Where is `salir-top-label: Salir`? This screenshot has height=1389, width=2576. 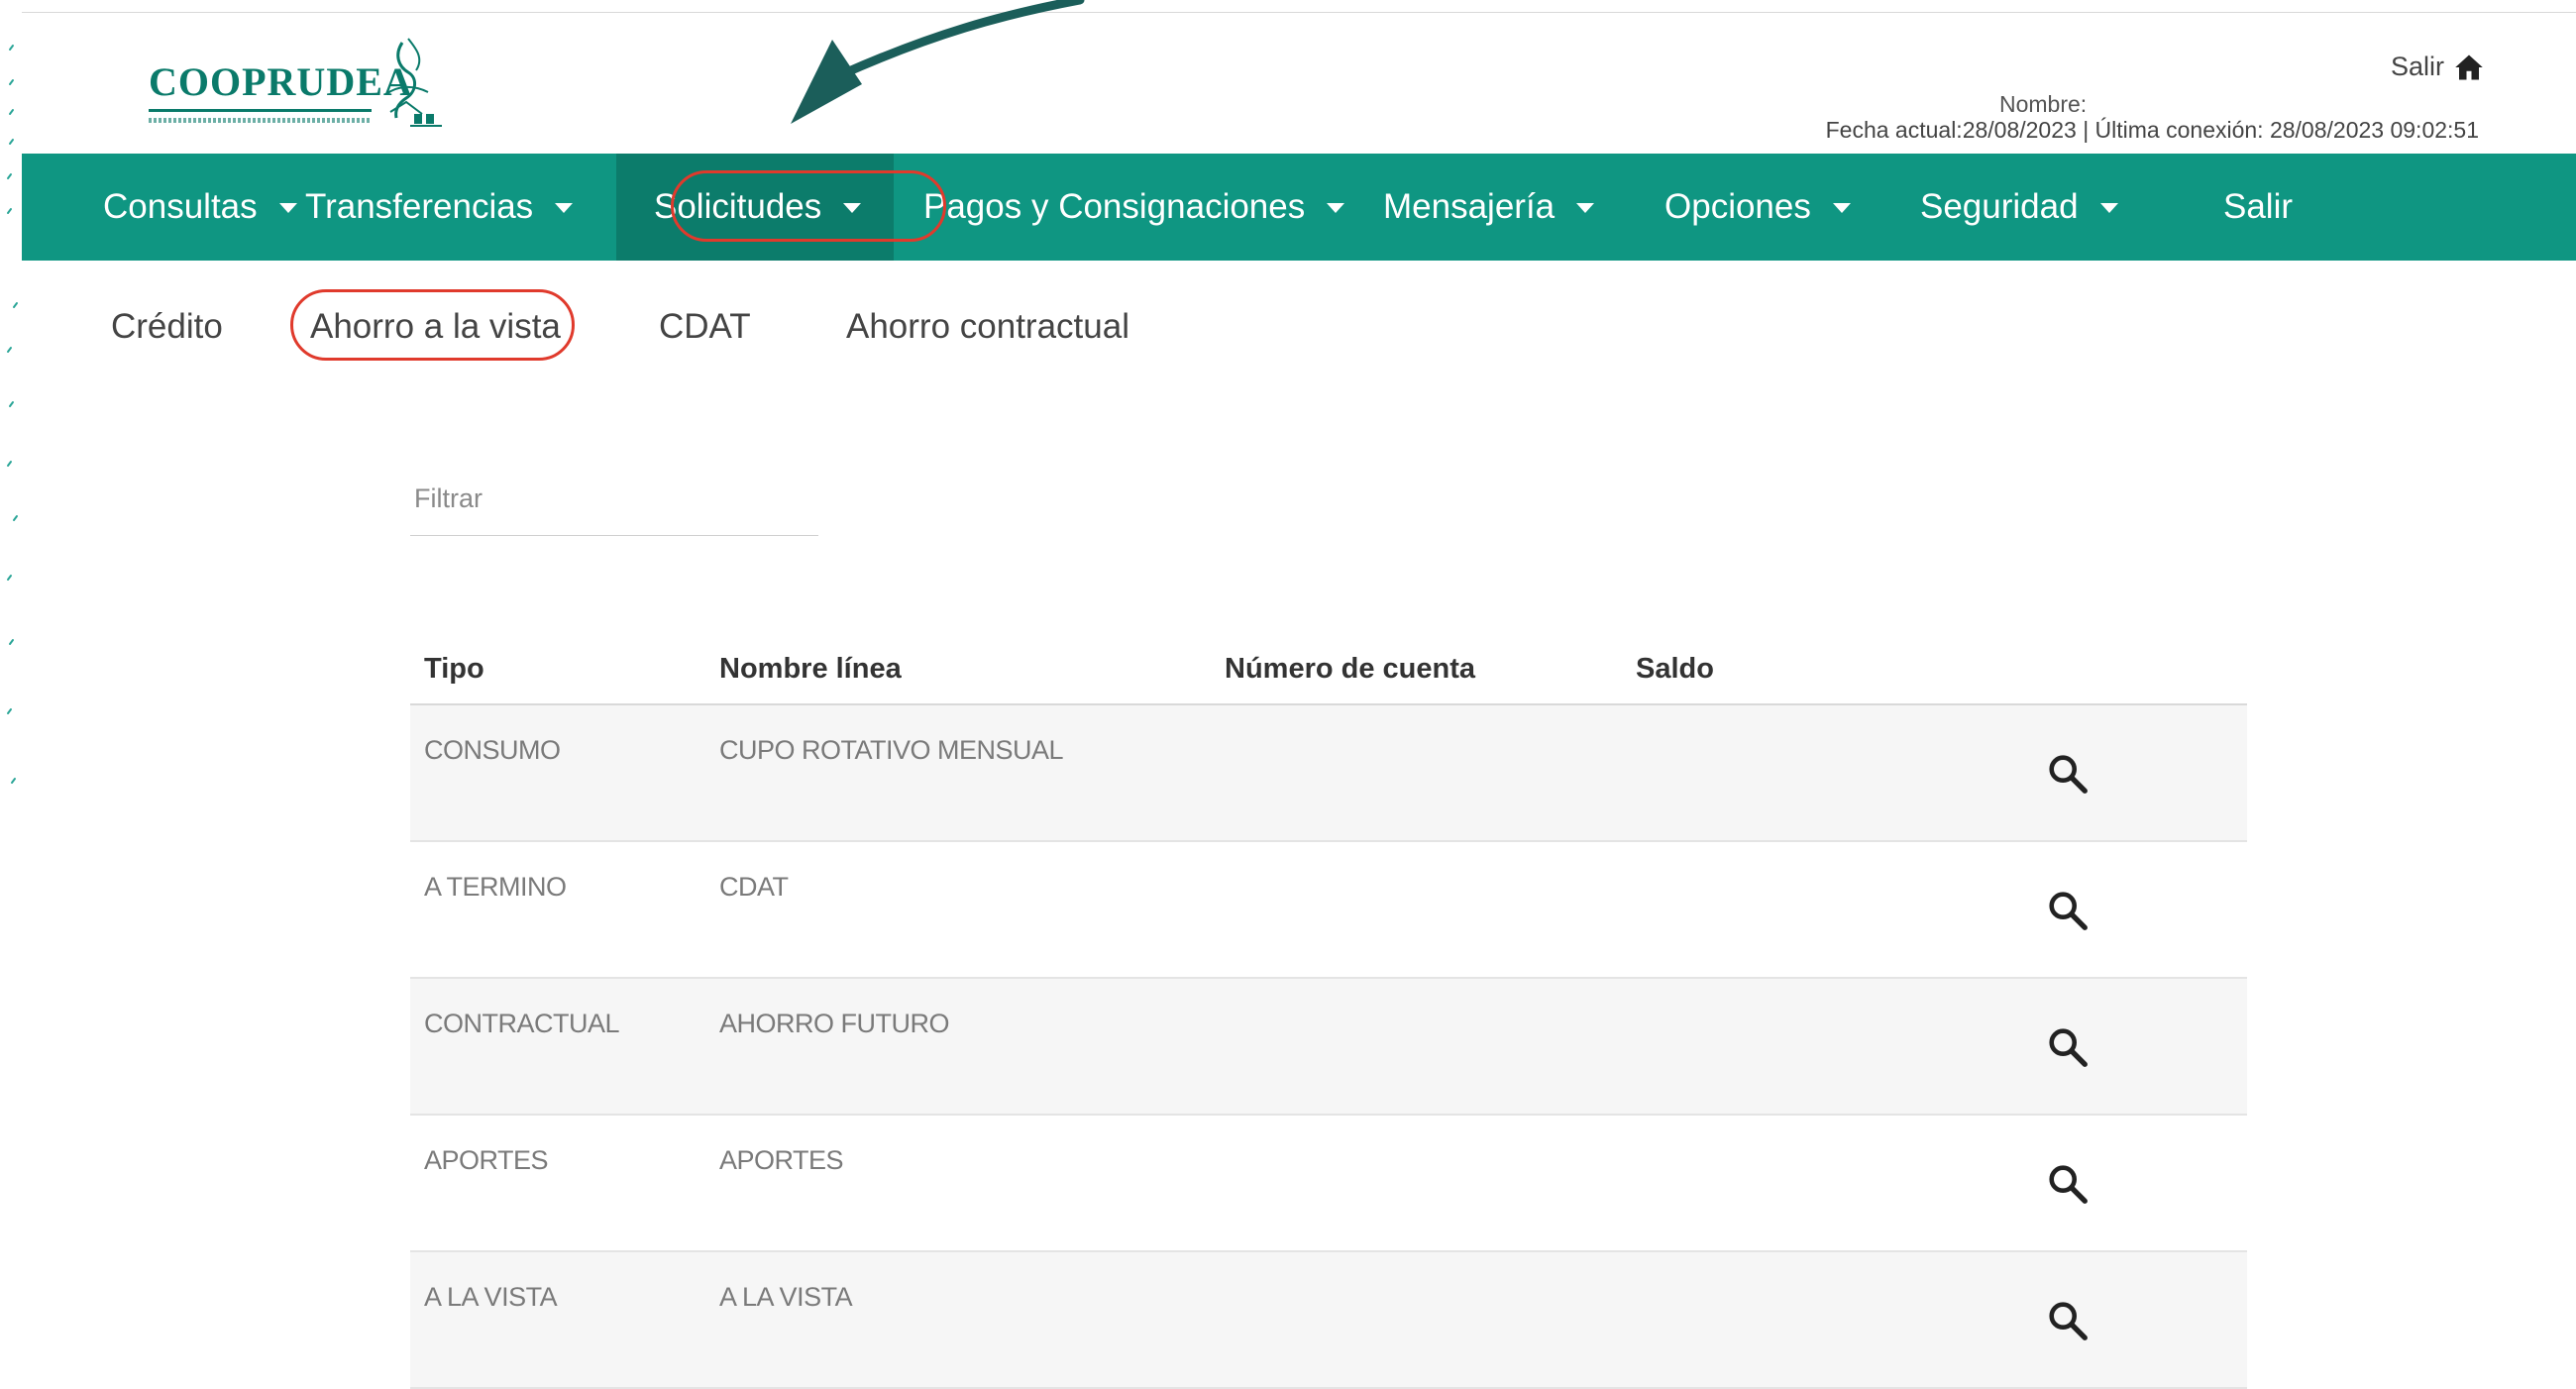
salir-top-label: Salir is located at coordinates (2417, 66).